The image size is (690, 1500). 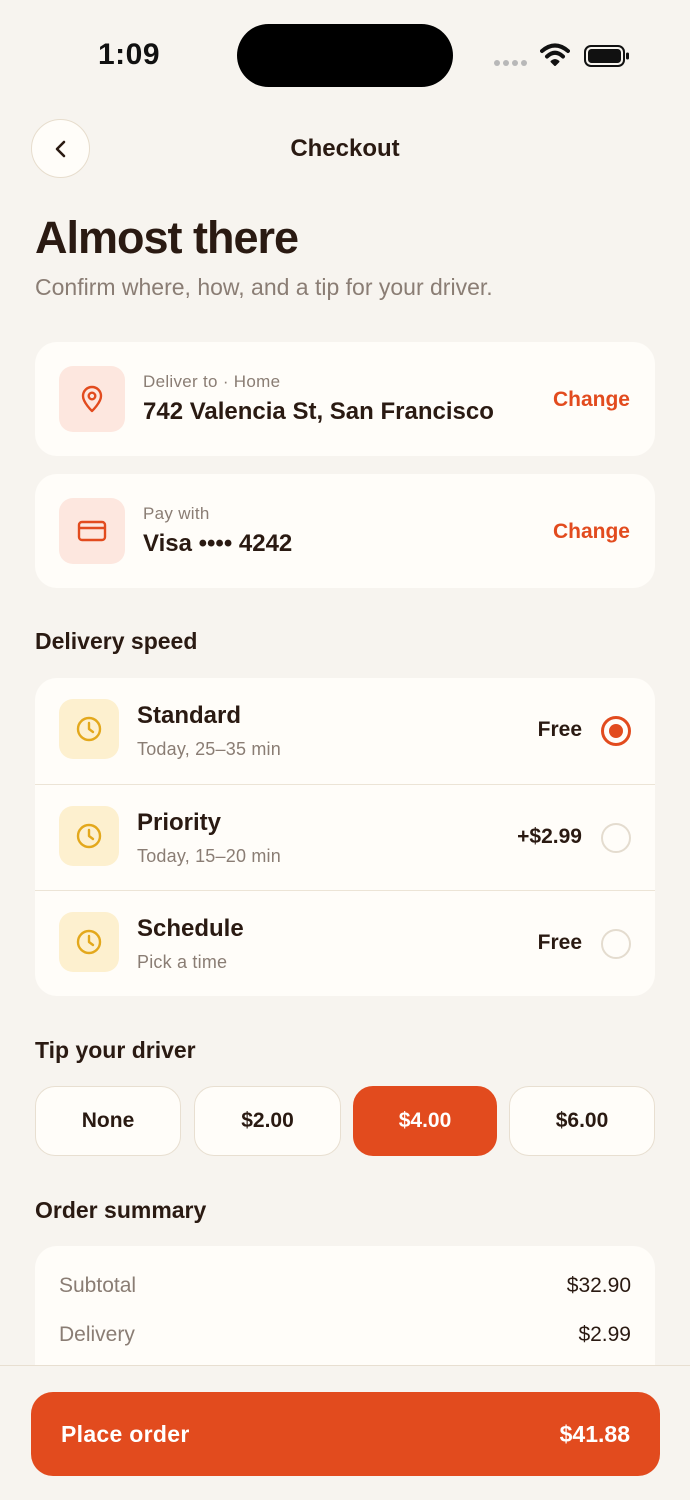 What do you see at coordinates (555, 54) in the screenshot?
I see `wifi-icon` at bounding box center [555, 54].